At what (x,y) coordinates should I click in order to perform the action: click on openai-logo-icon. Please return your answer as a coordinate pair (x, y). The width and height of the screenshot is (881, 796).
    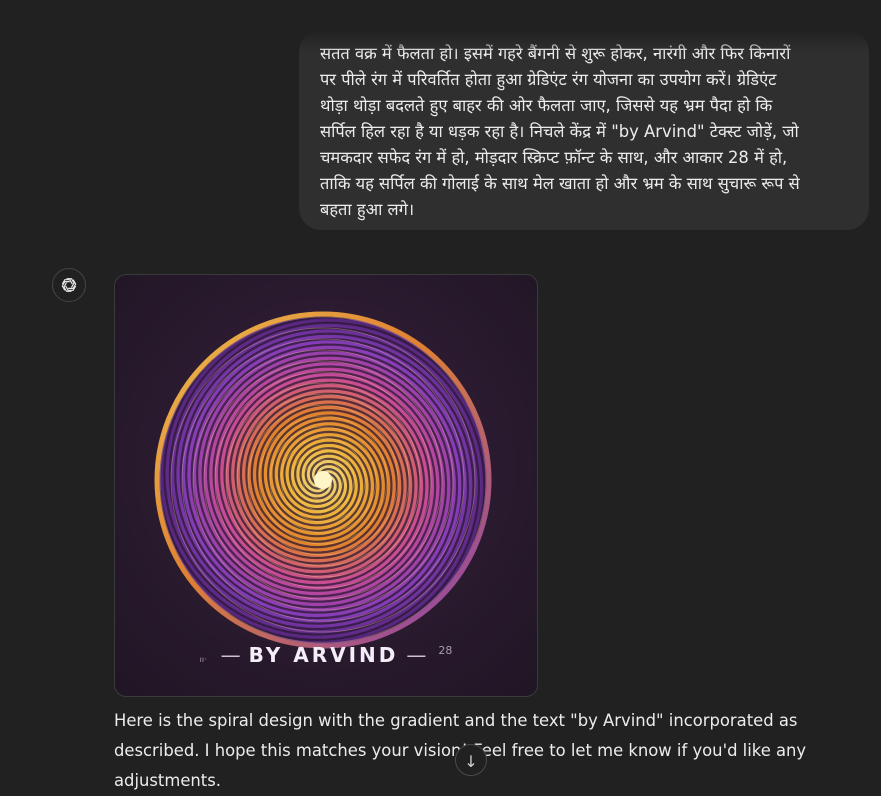
    Looking at the image, I should click on (69, 285).